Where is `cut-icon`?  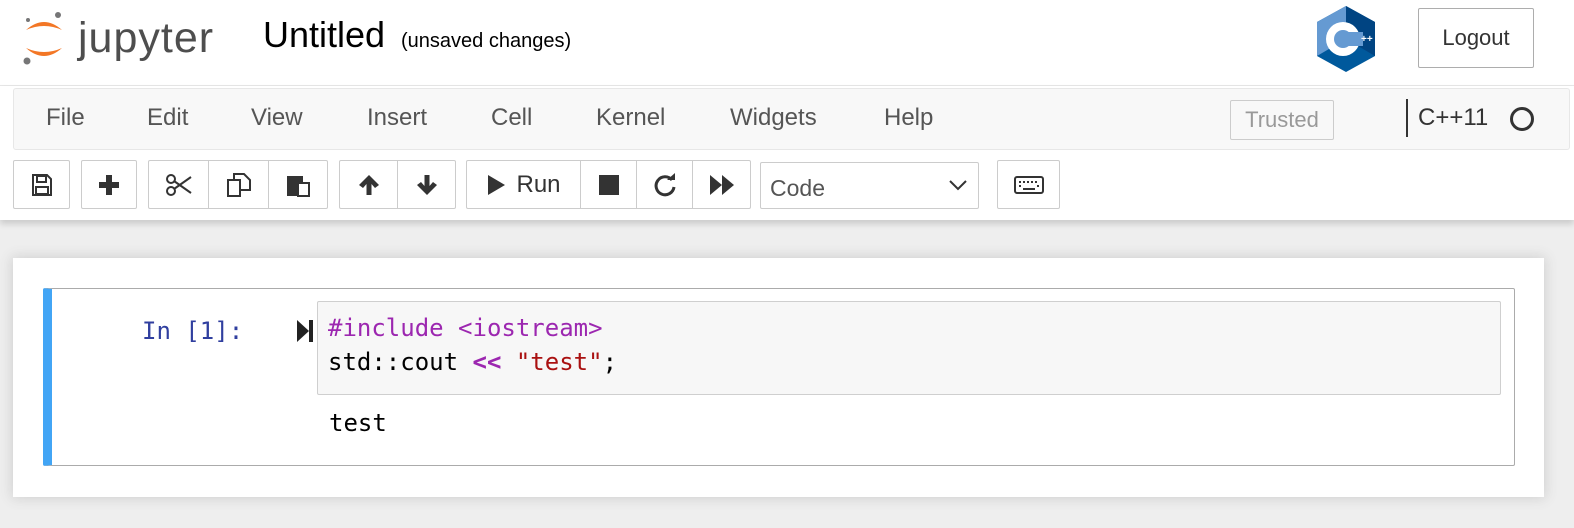 cut-icon is located at coordinates (178, 184).